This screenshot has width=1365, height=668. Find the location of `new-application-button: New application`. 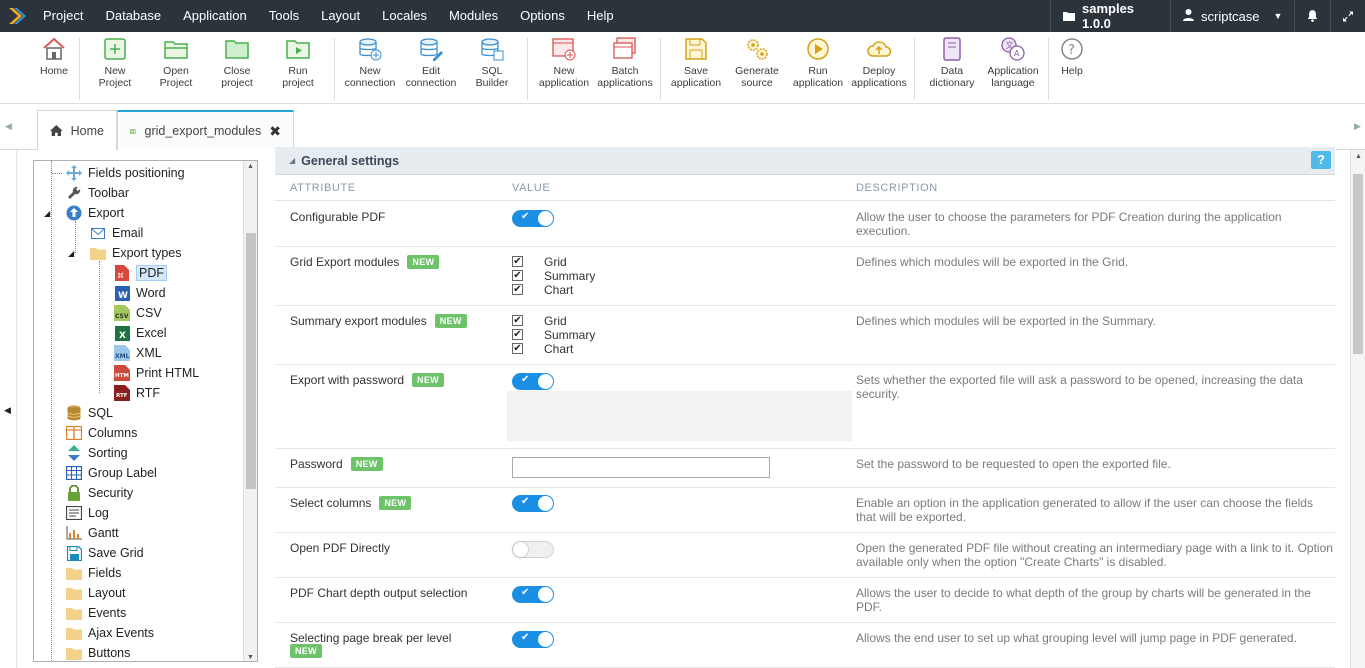

new-application-button: New application is located at coordinates (564, 60).